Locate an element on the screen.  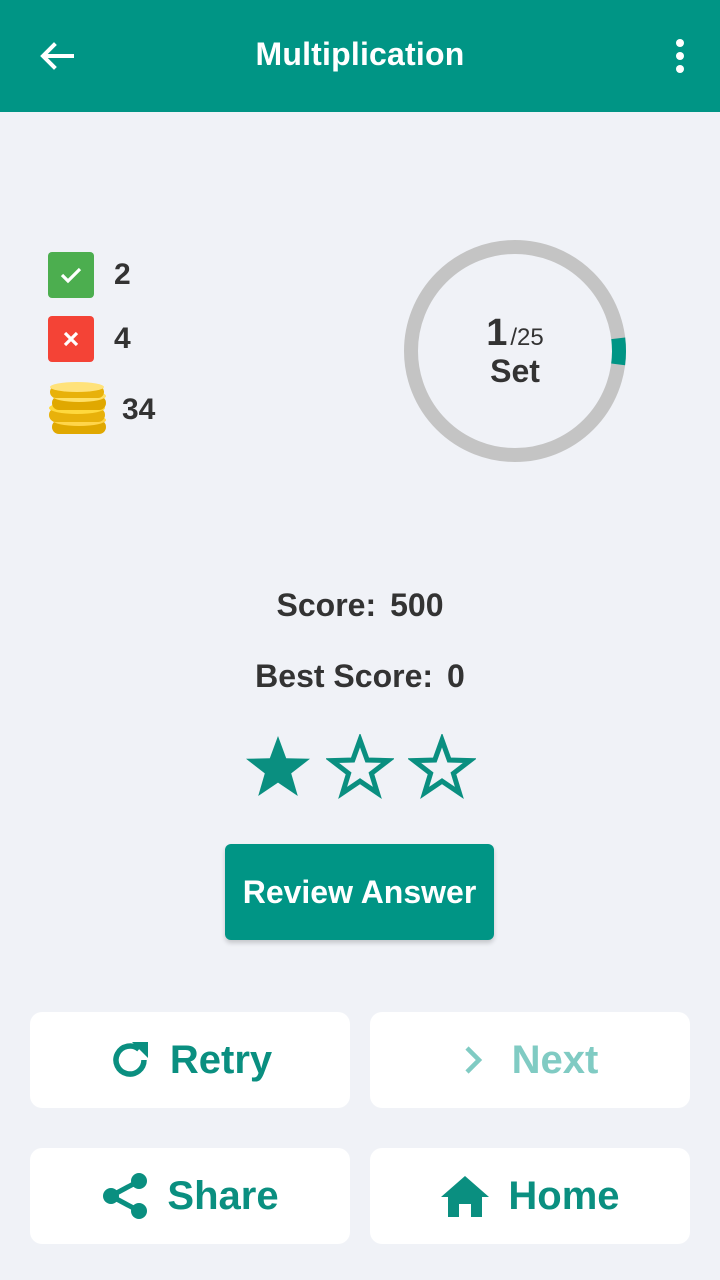
home-button: Home is located at coordinates (530, 1196).